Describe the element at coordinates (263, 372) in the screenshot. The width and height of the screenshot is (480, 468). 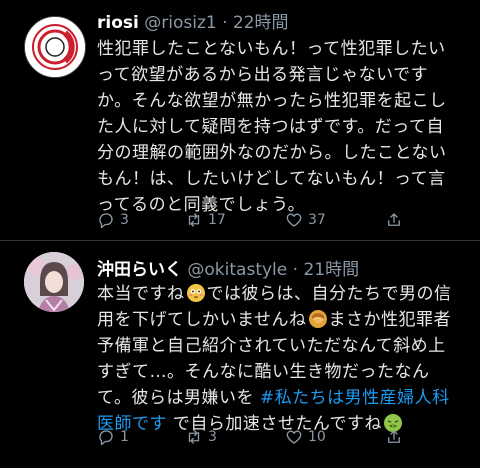
I see `text-line: すぎて…。そんなに酷い生き物だったなん` at that location.